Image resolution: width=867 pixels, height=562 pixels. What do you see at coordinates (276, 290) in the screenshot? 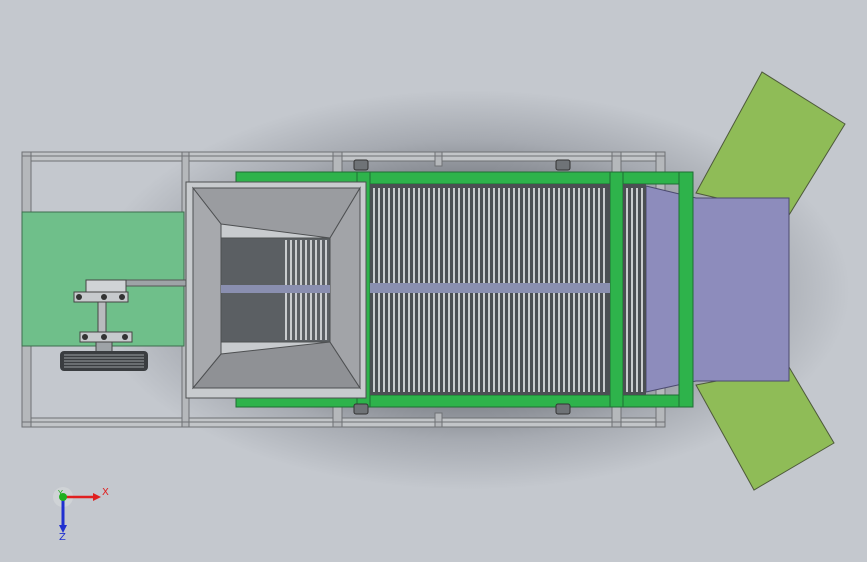
I see `feed-hopper` at bounding box center [276, 290].